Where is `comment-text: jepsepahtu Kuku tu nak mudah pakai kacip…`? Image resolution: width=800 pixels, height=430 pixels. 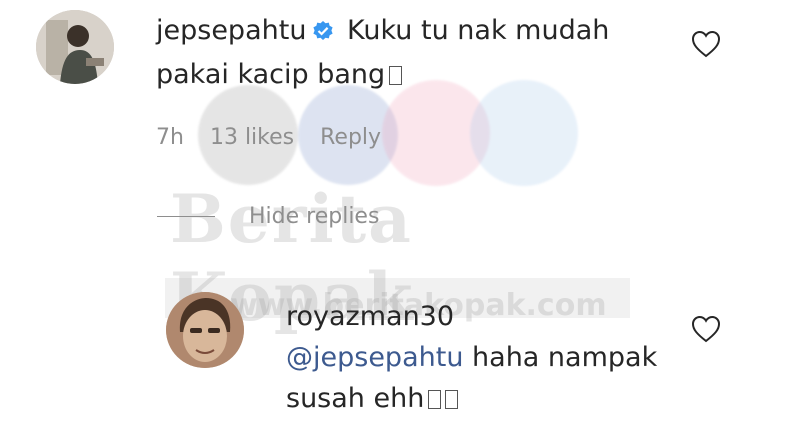
comment-text: jepsepahtu Kuku tu nak mudah pakai kacip… is located at coordinates (416, 52).